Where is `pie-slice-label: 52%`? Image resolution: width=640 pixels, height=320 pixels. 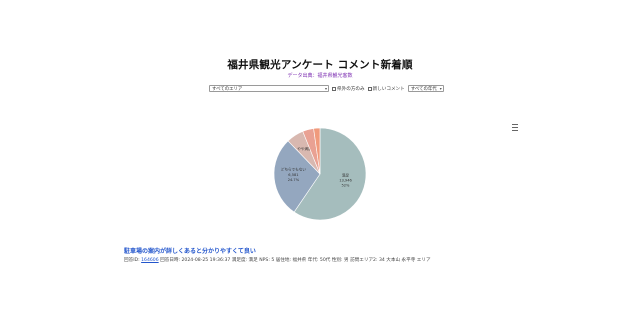 pie-slice-label: 52% is located at coordinates (345, 186).